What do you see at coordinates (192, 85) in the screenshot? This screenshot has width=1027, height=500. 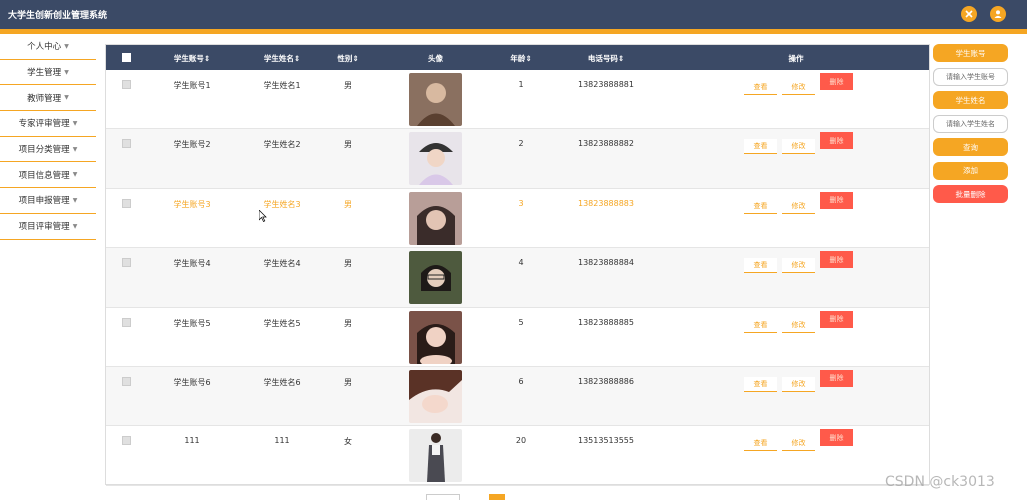 I see `cell-account: 学生账号1` at bounding box center [192, 85].